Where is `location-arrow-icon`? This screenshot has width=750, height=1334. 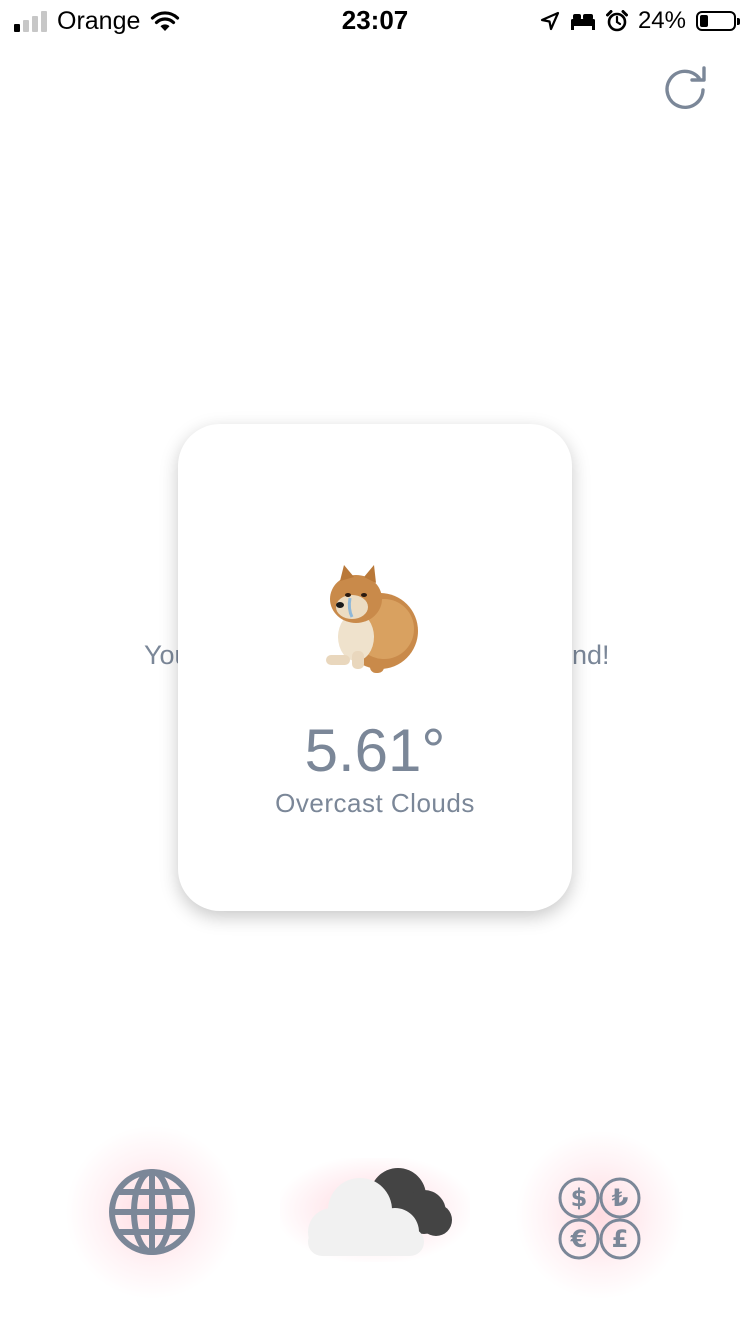
location-arrow-icon is located at coordinates (550, 21).